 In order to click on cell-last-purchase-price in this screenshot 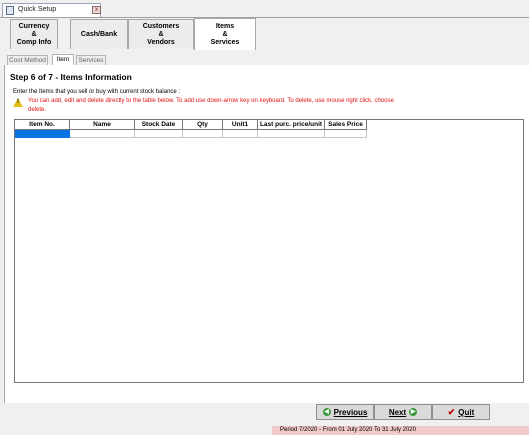, I will do `click(291, 134)`.